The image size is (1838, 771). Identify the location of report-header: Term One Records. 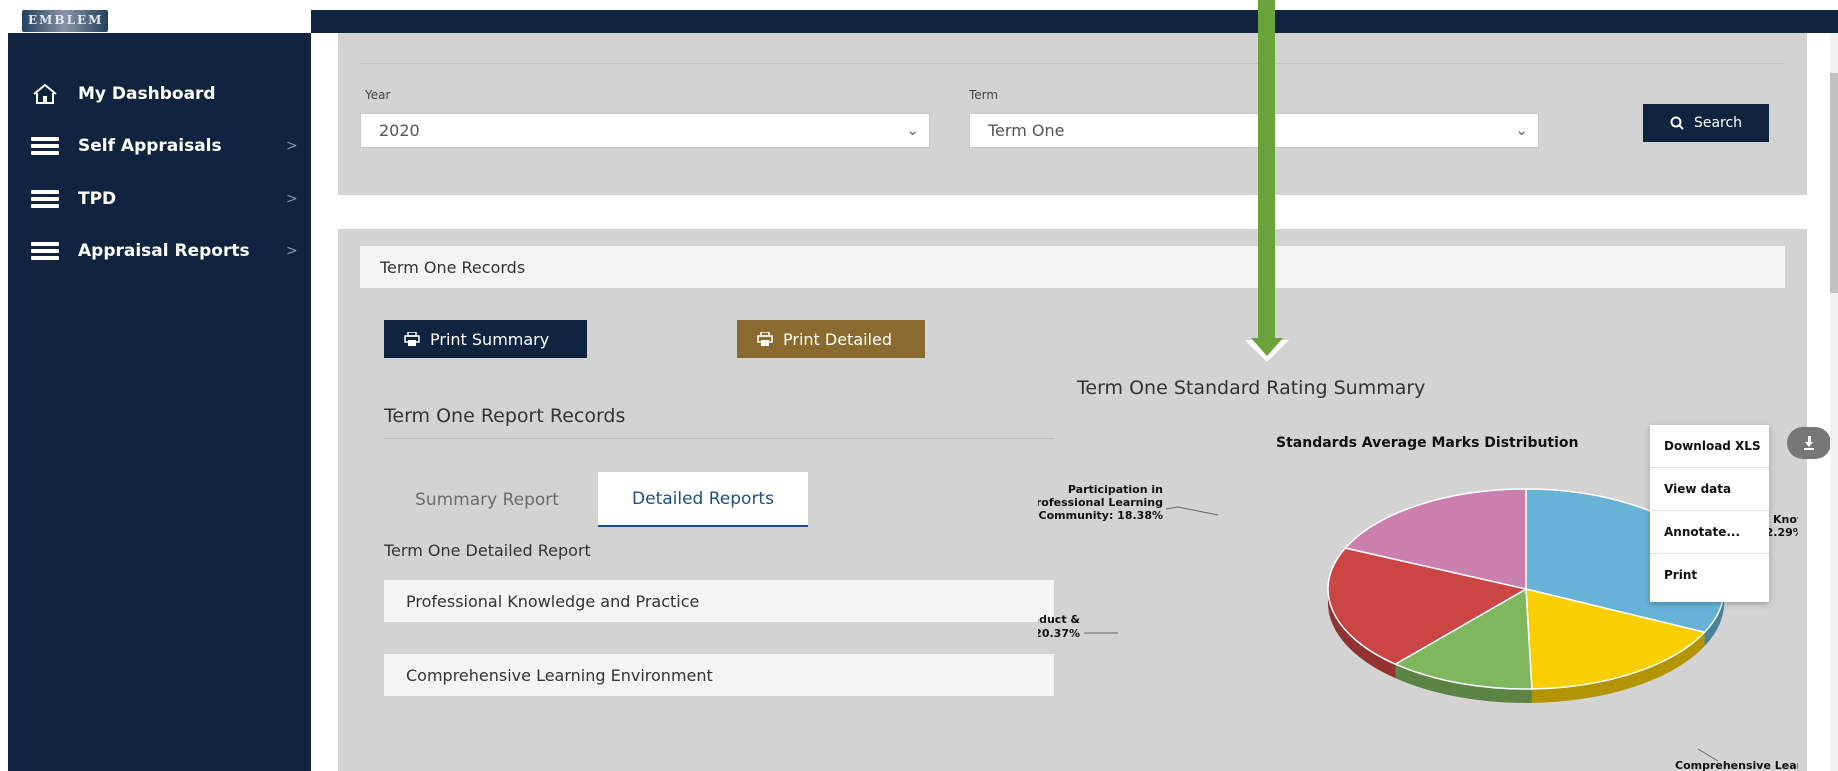
(1072, 267).